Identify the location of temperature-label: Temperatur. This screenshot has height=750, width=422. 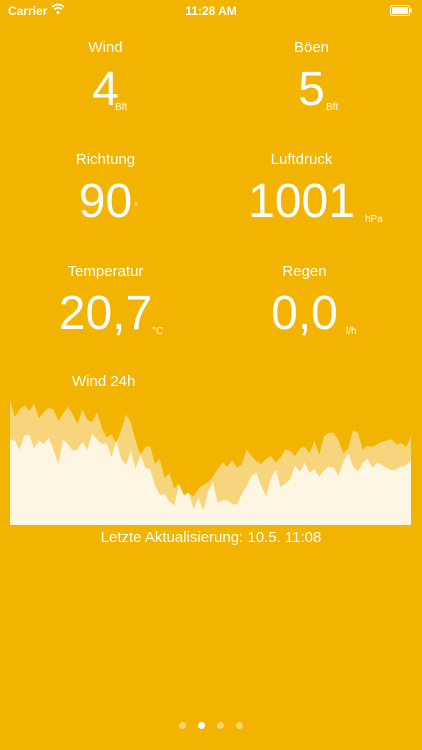
(105, 271).